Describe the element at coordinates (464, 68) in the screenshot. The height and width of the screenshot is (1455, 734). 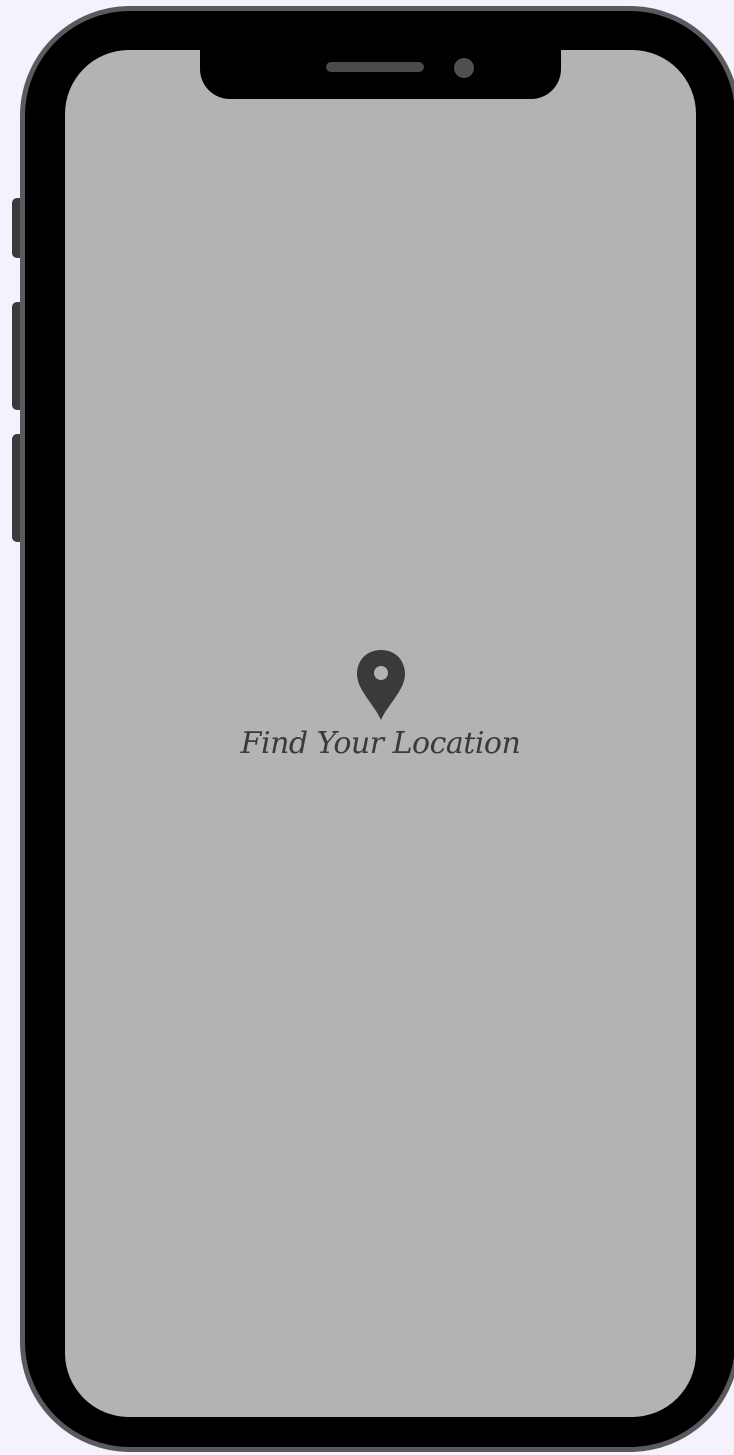
I see `front-camera` at that location.